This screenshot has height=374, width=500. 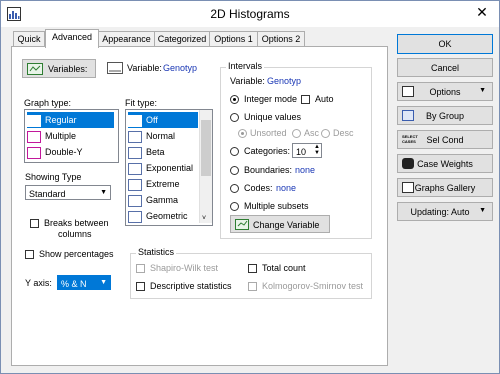 I want to click on tab-quick: Quick, so click(x=29, y=39).